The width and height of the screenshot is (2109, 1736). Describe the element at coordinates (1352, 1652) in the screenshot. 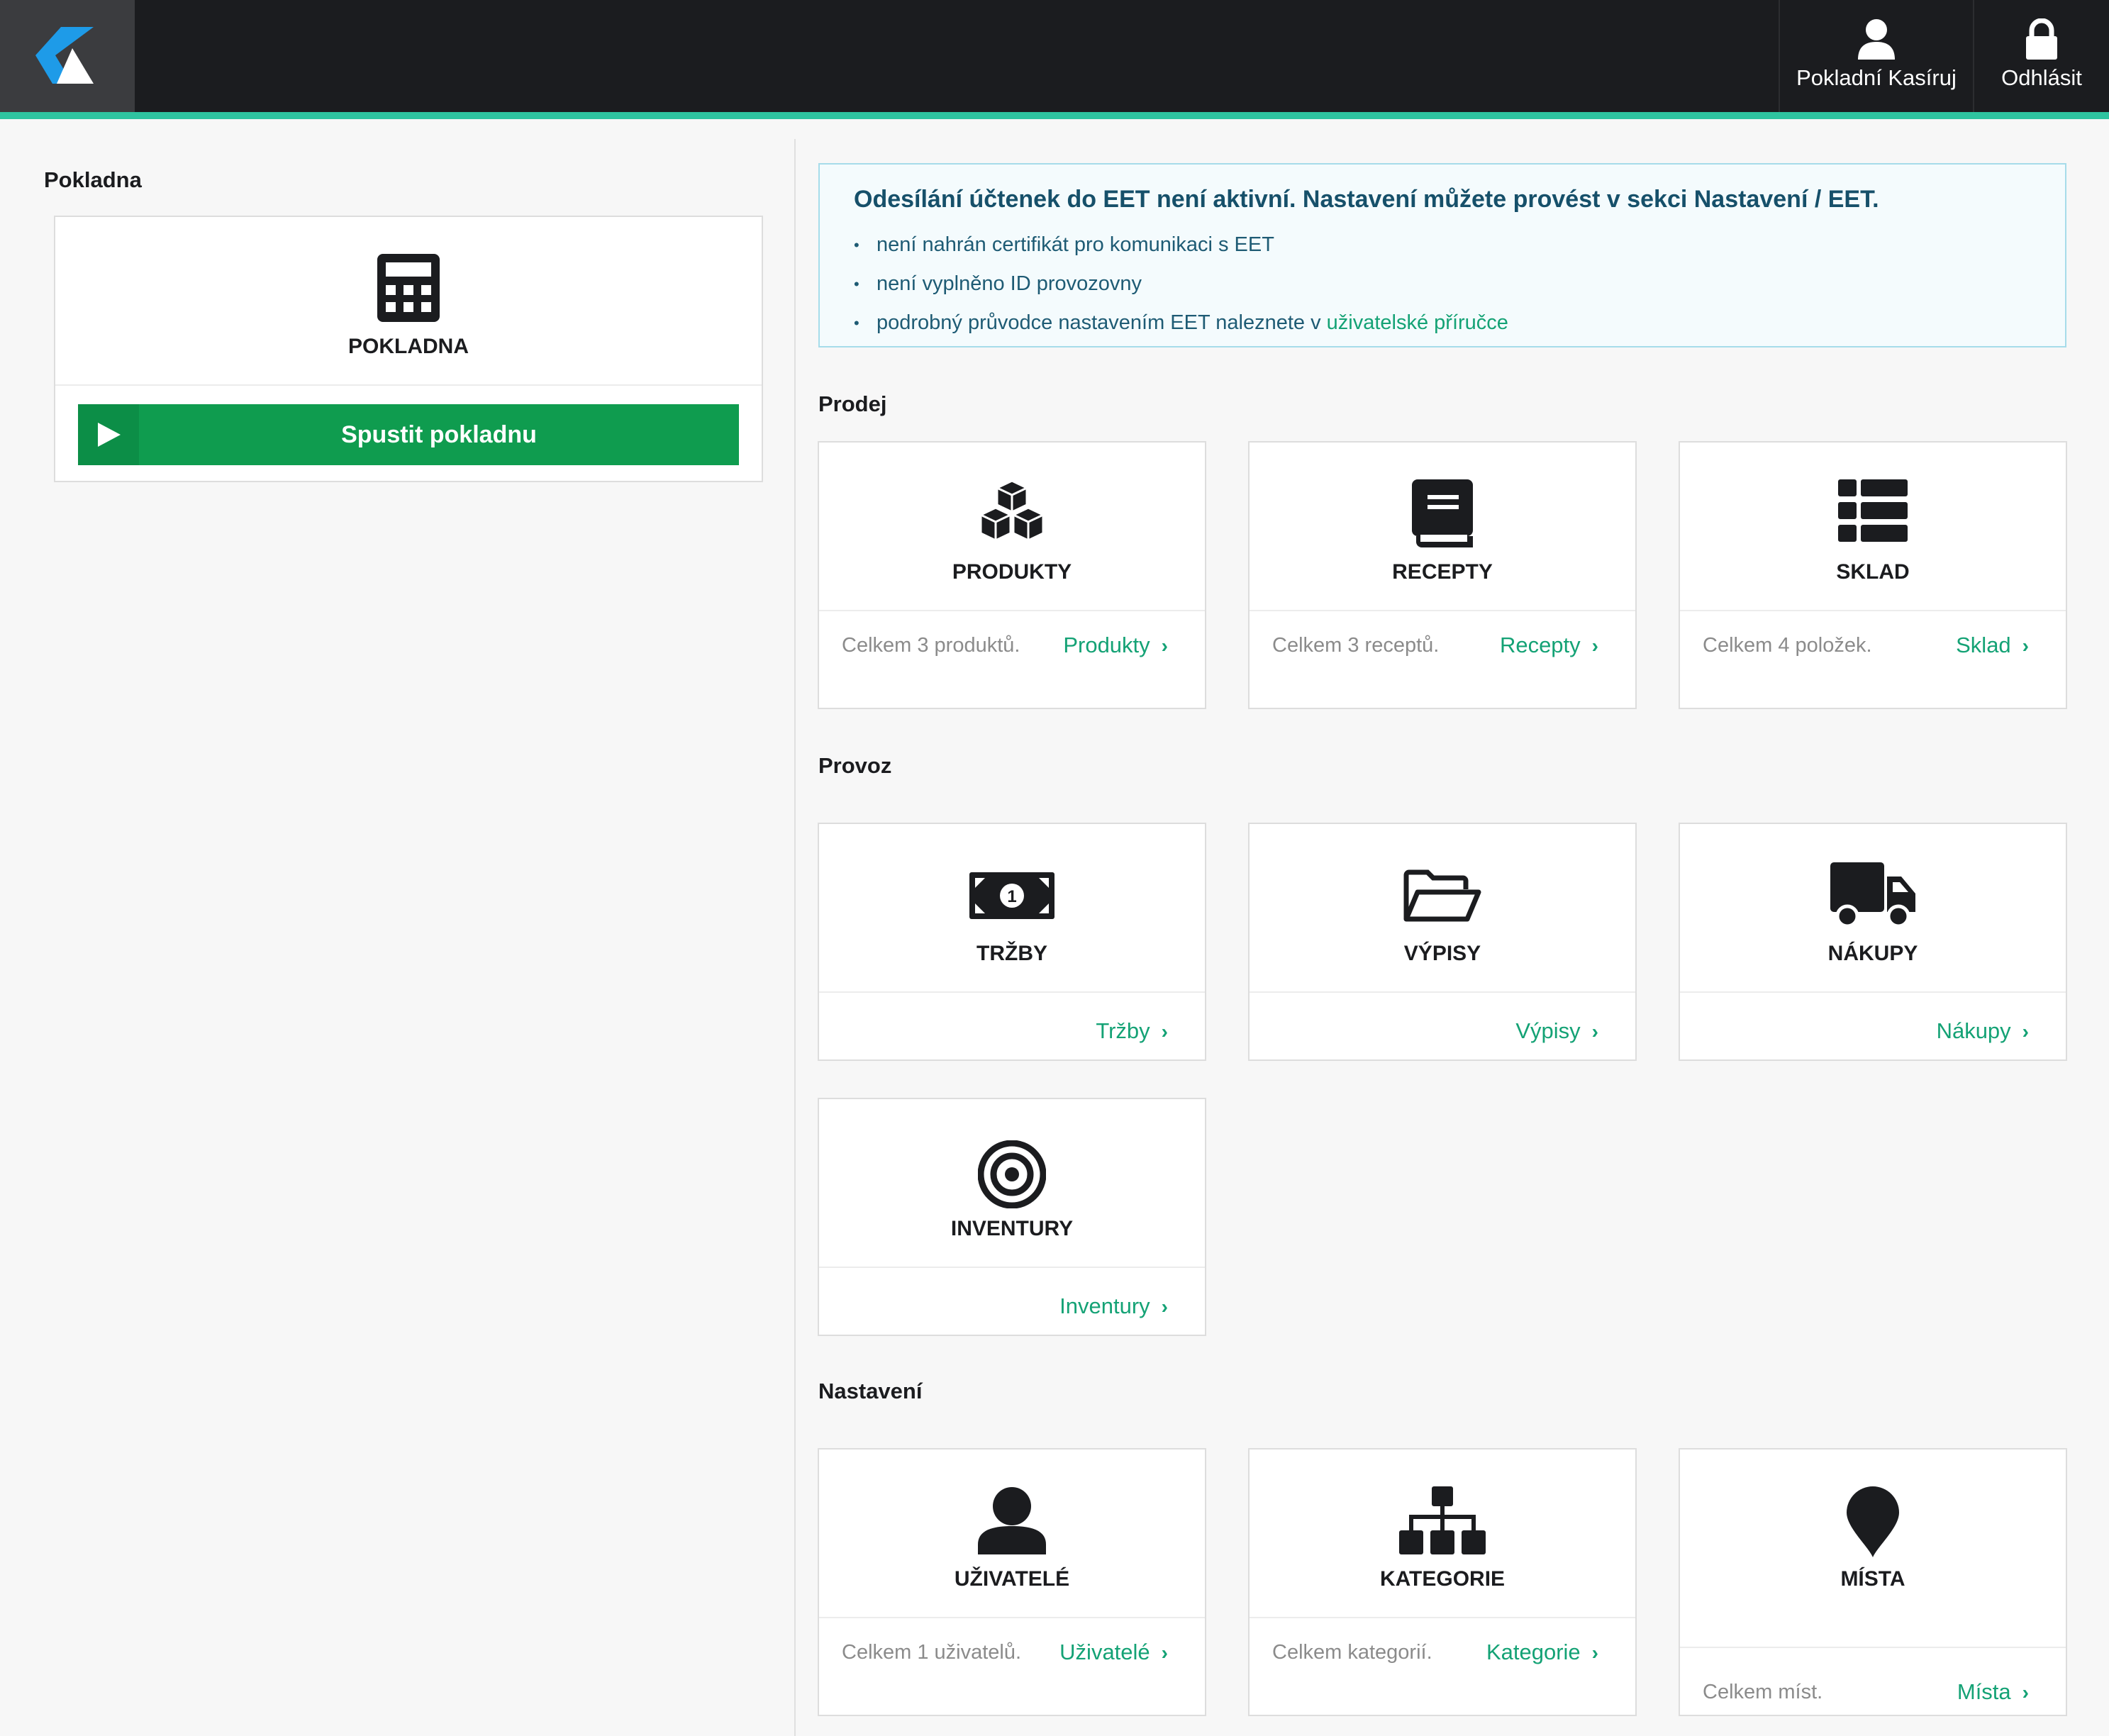

I see `tile-count-text: Celkem kategorií.` at that location.